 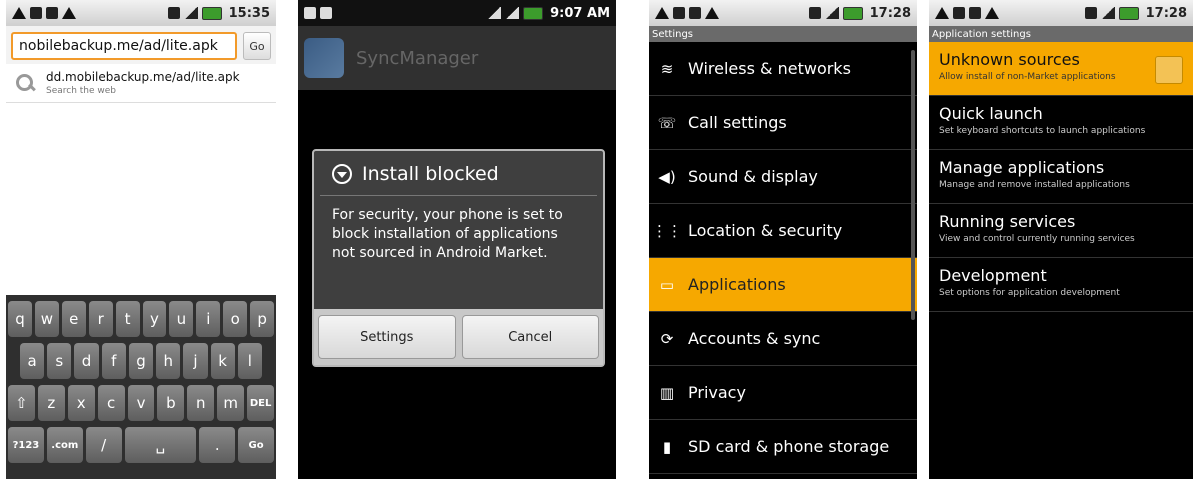 I want to click on key-j: j, so click(x=195, y=361).